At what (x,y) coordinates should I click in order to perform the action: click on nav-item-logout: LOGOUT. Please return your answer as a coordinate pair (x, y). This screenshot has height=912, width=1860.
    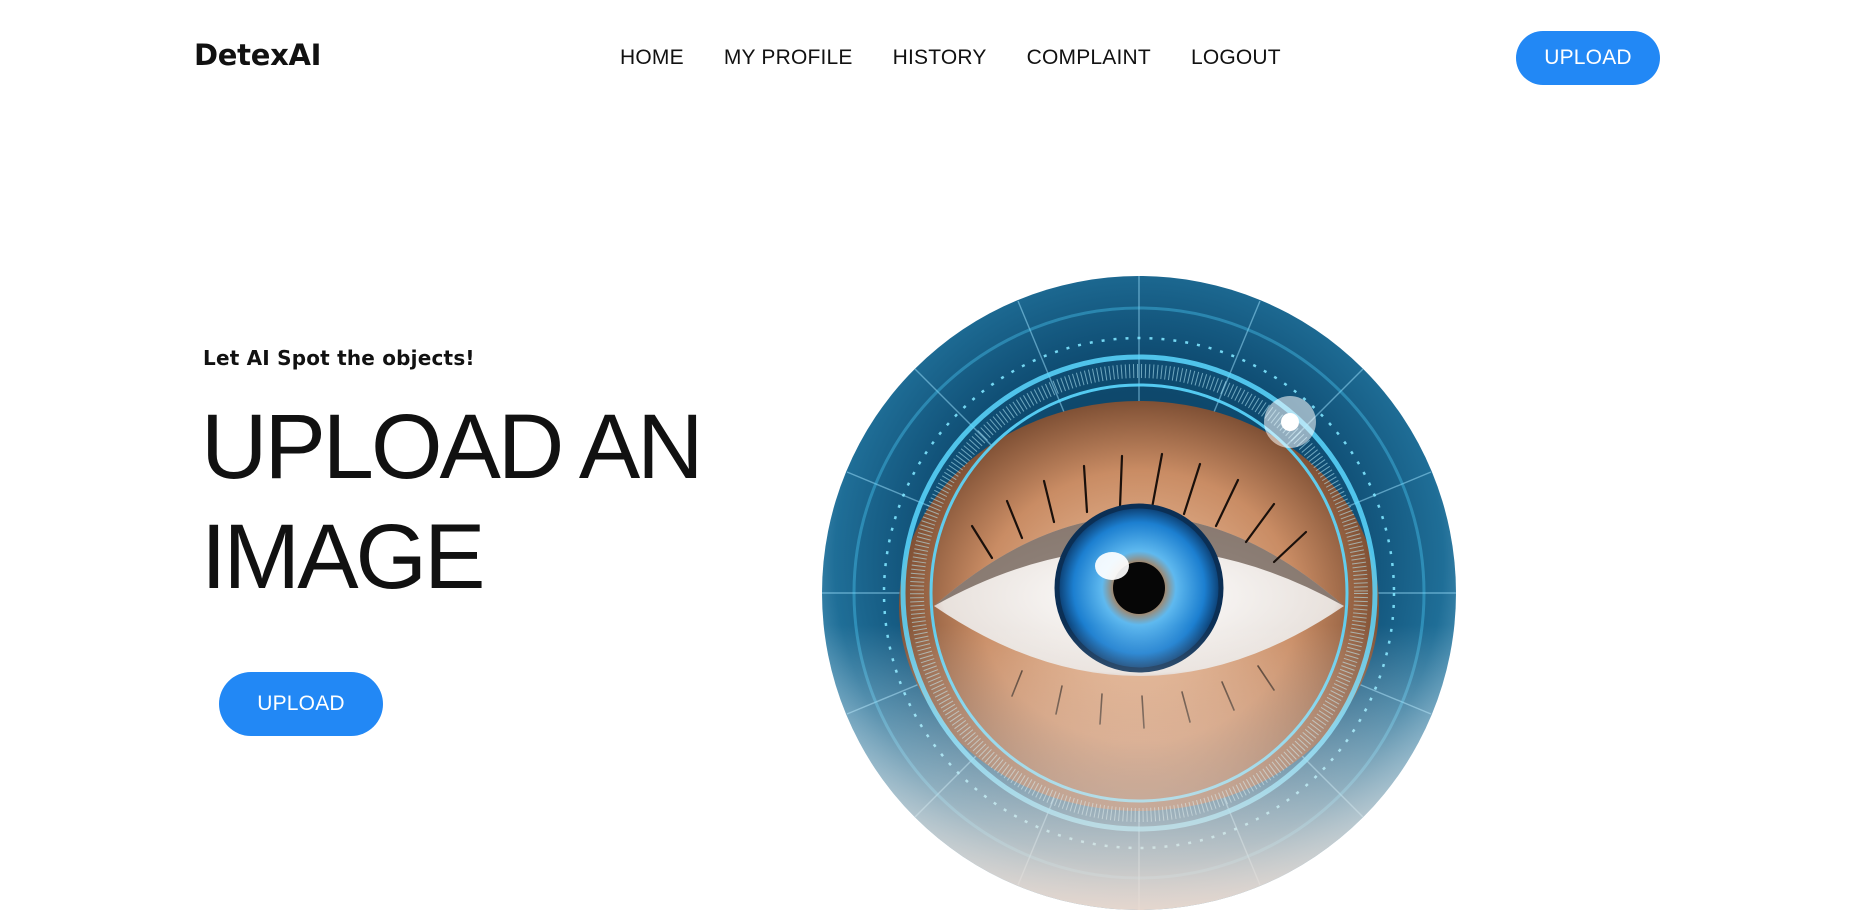
    Looking at the image, I should click on (1236, 58).